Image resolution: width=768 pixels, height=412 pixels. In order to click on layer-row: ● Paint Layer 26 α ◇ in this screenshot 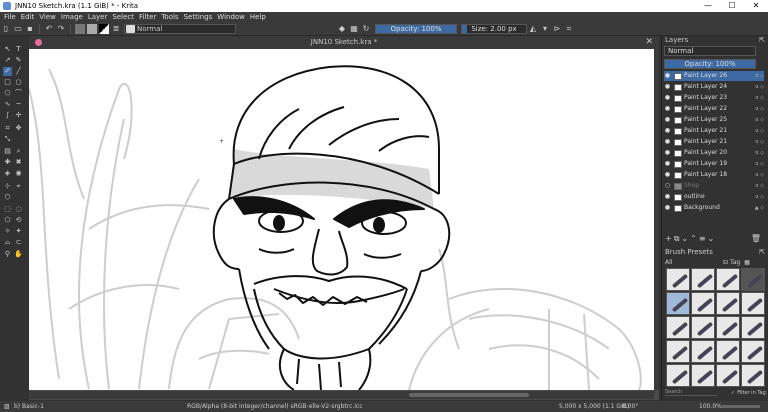, I will do `click(714, 76)`.